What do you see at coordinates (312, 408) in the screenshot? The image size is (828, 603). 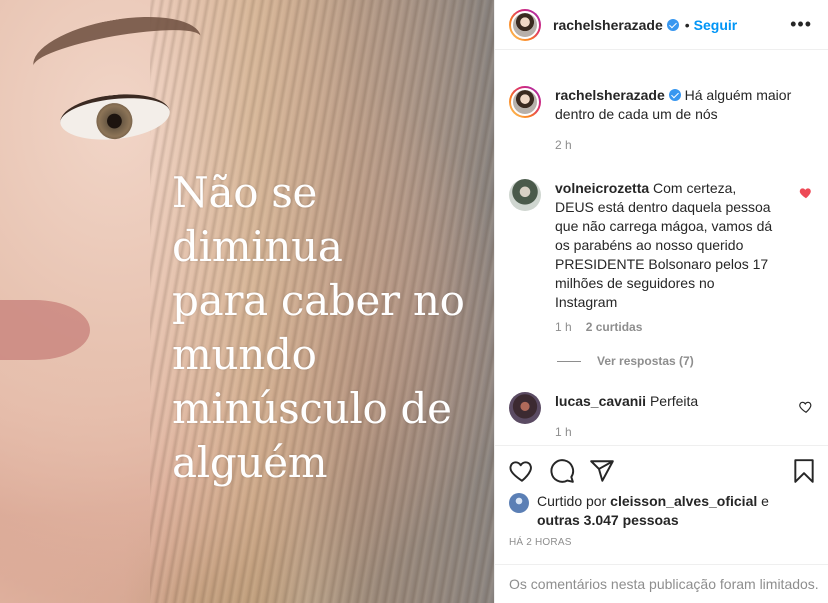 I see `quote-line: minúsculo de` at bounding box center [312, 408].